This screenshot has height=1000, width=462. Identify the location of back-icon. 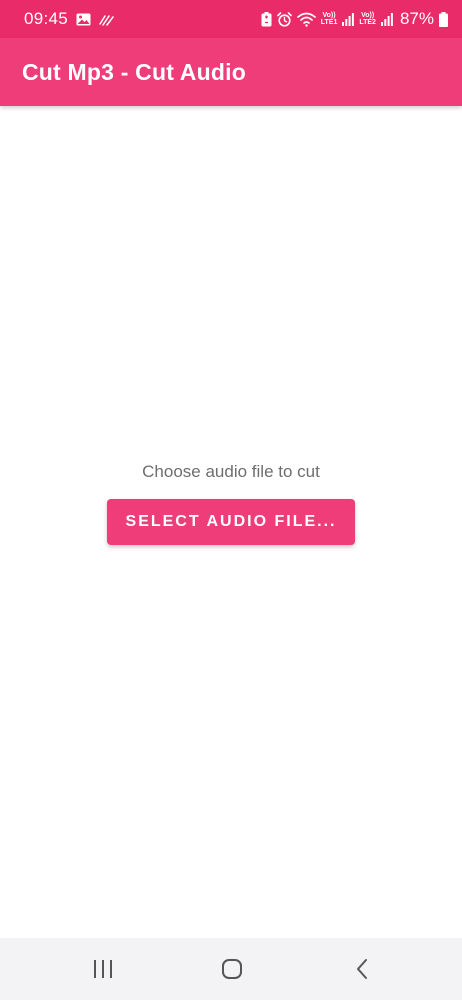
(362, 969).